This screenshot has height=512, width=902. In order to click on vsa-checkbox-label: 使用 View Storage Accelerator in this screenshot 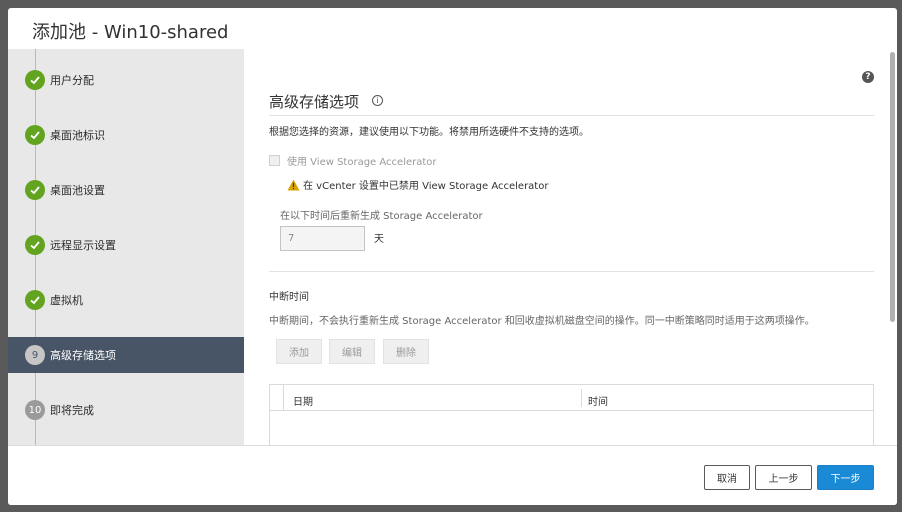, I will do `click(362, 162)`.